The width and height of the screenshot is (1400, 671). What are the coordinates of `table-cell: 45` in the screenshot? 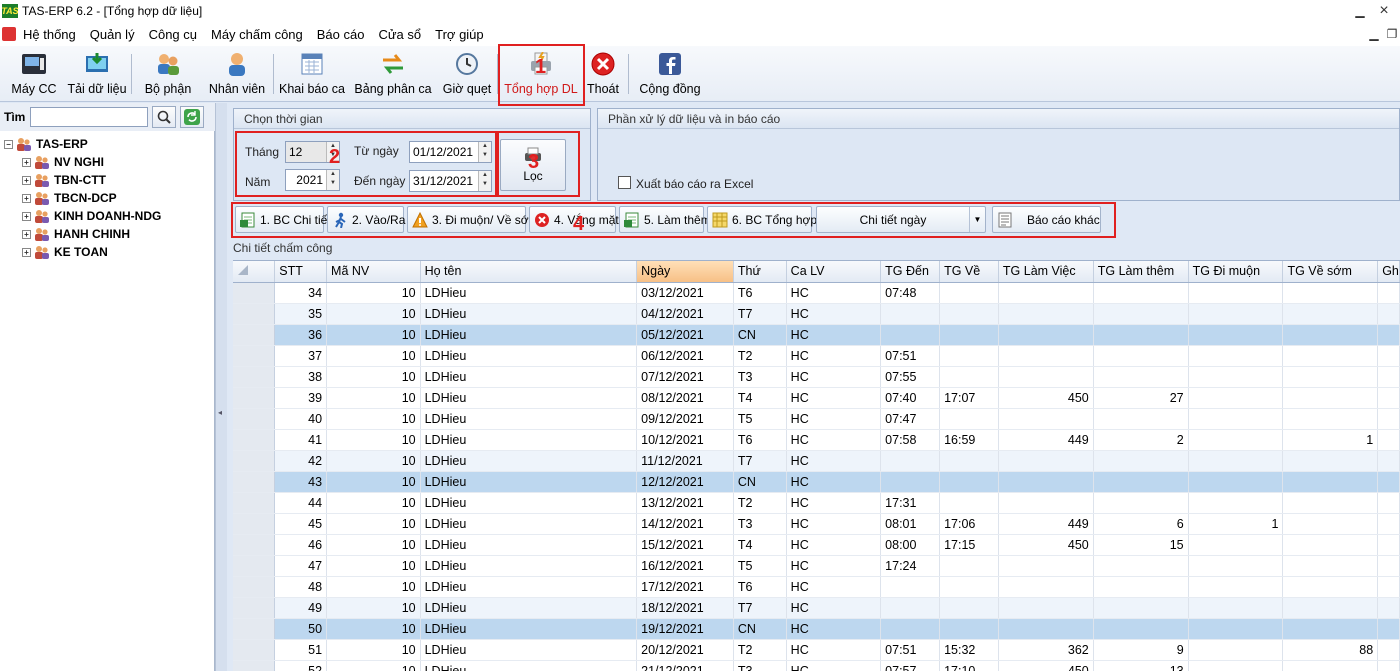 It's located at (301, 524).